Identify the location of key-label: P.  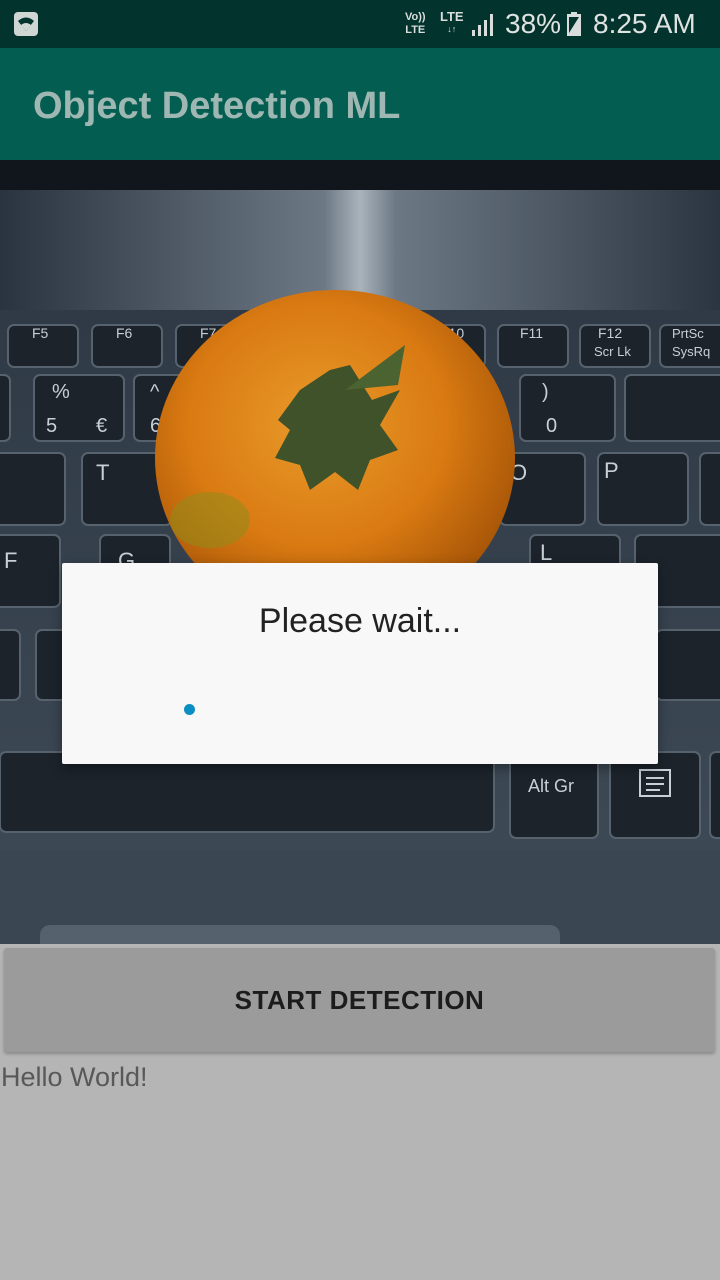
(611, 470).